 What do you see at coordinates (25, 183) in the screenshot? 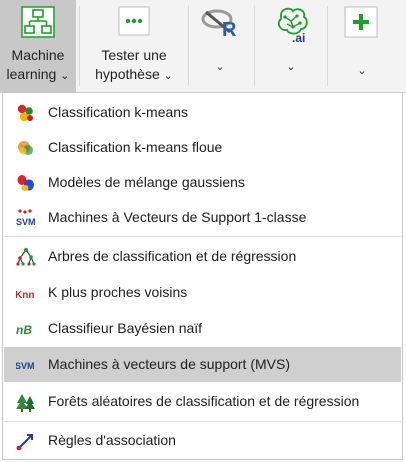
I see `gaussian-mixture-icon` at bounding box center [25, 183].